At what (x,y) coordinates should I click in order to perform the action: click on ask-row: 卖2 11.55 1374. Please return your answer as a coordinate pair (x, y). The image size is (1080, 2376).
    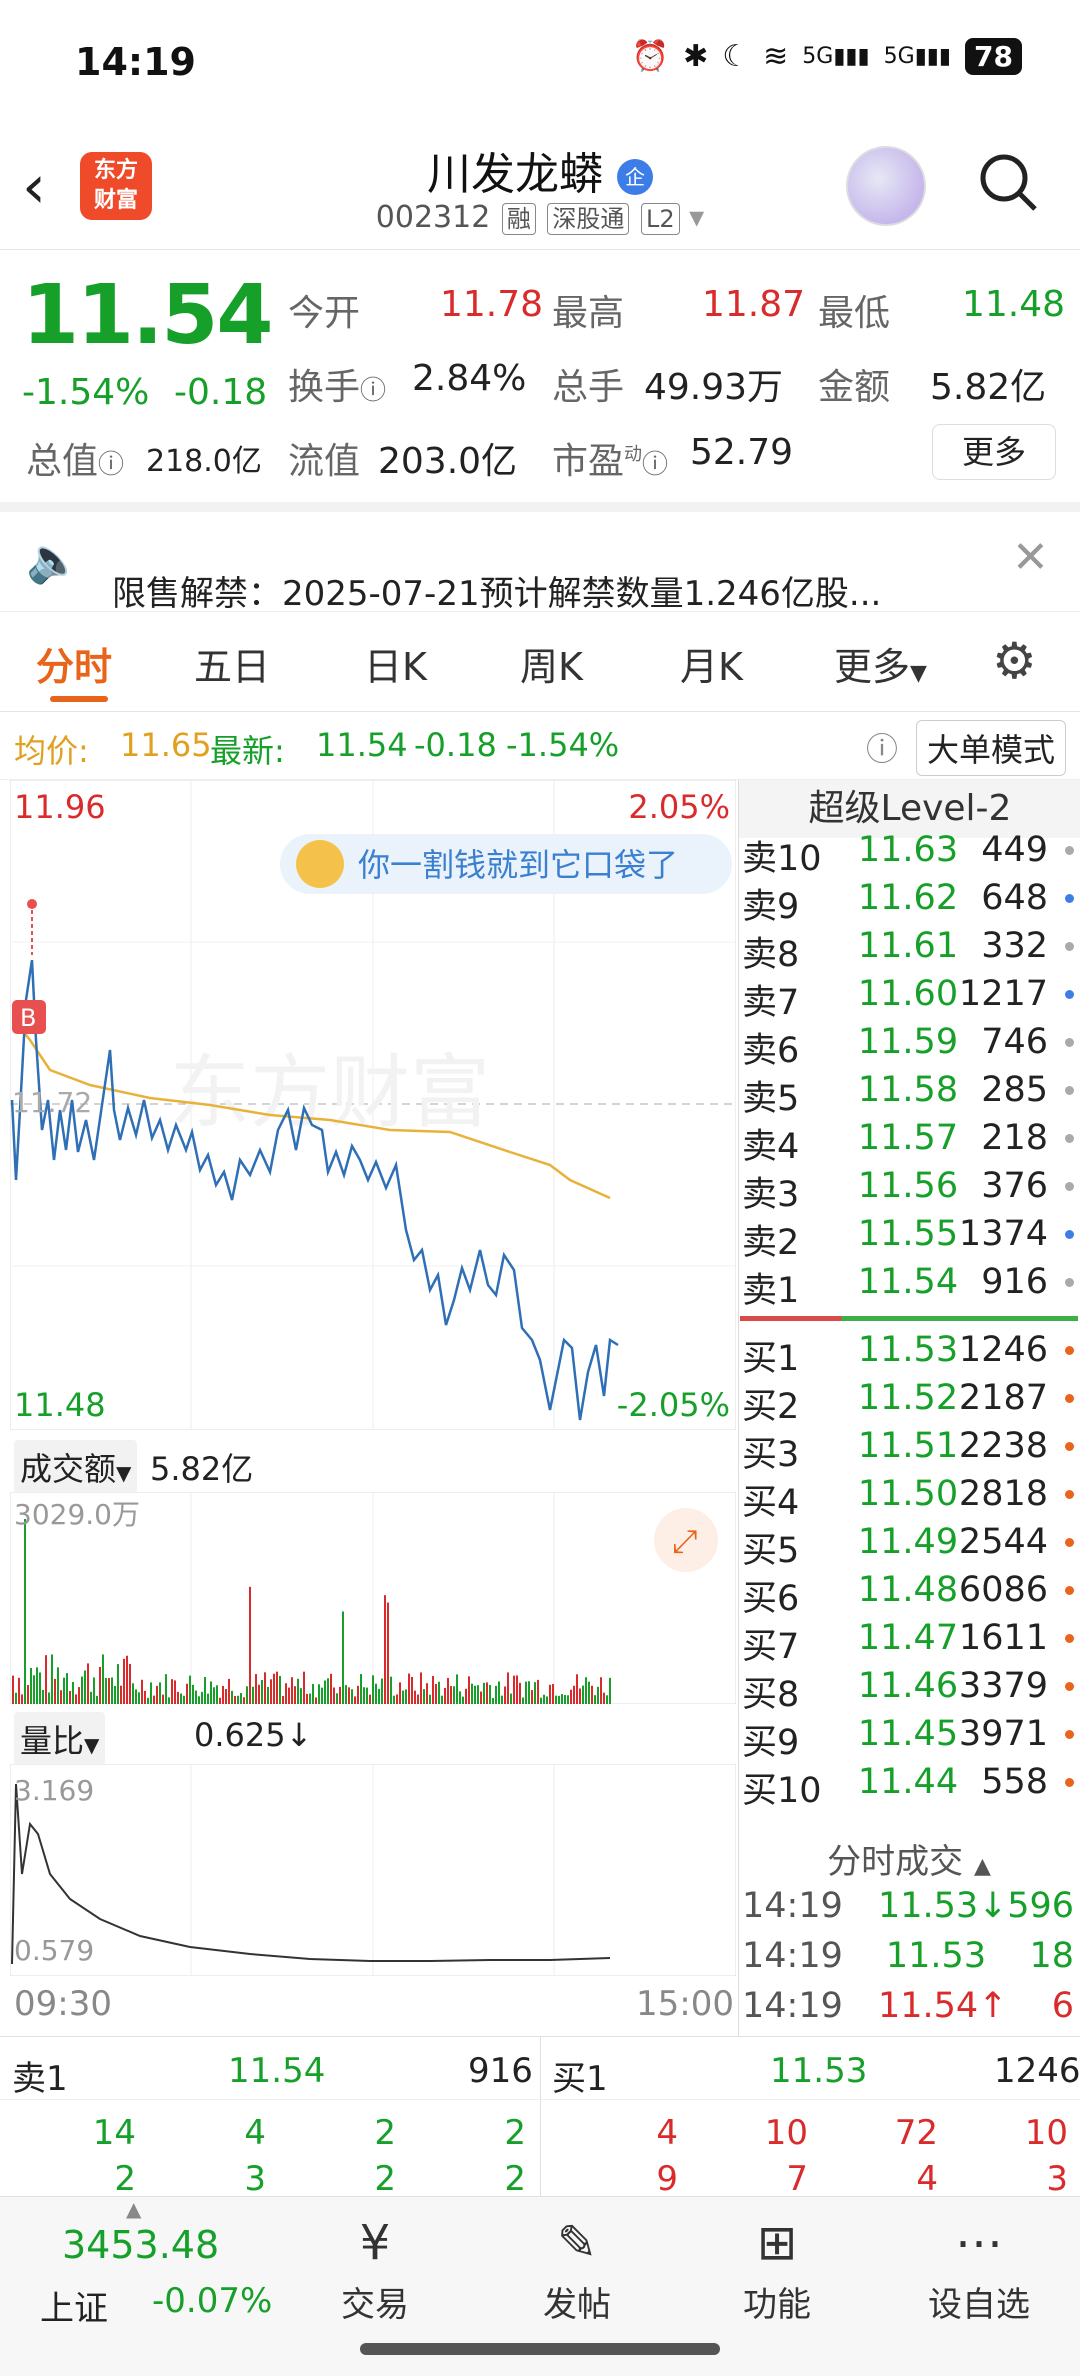
    Looking at the image, I should click on (909, 1238).